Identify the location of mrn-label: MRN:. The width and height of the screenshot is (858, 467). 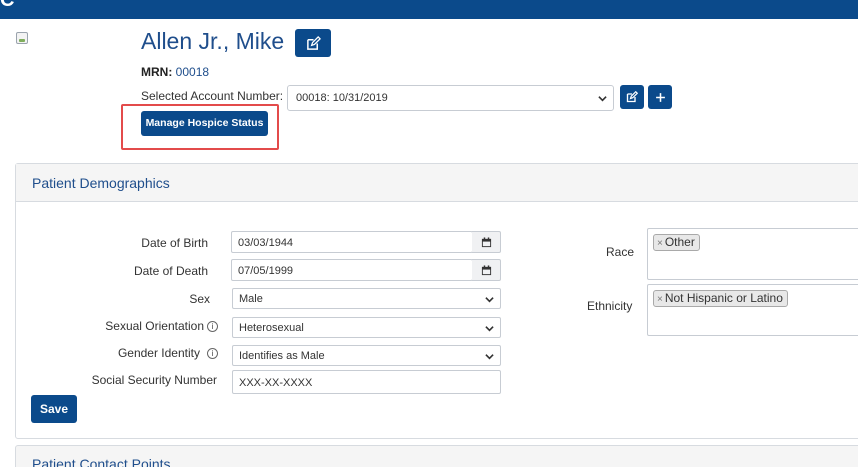
(157, 72).